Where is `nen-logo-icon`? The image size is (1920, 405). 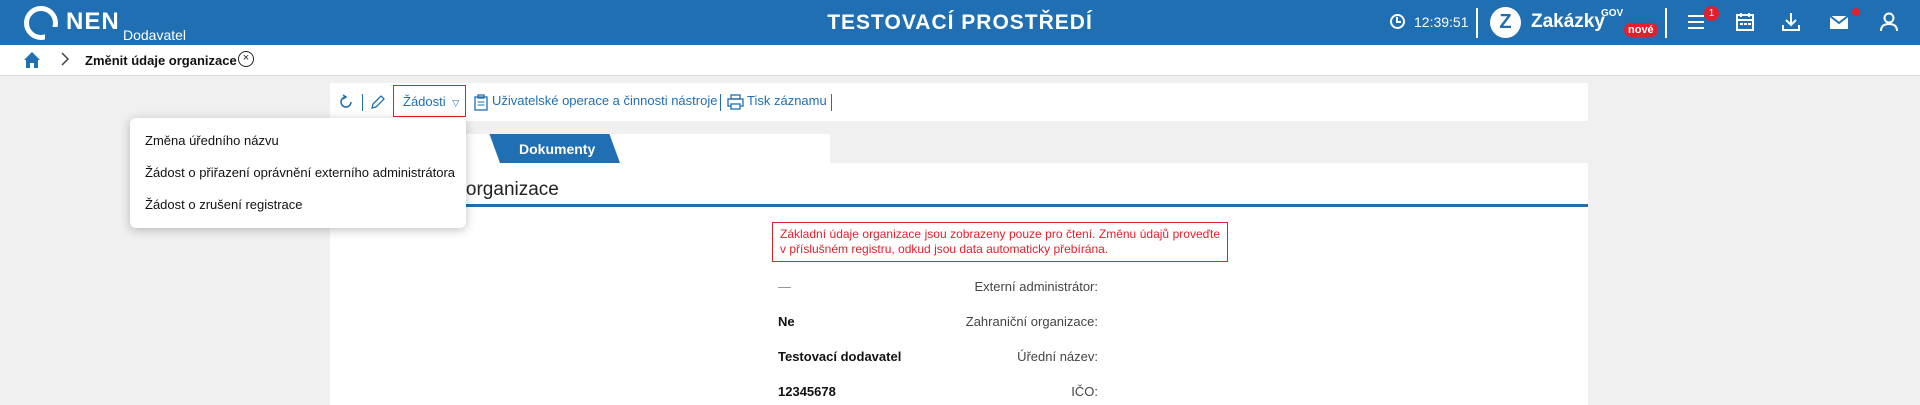 nen-logo-icon is located at coordinates (41, 23).